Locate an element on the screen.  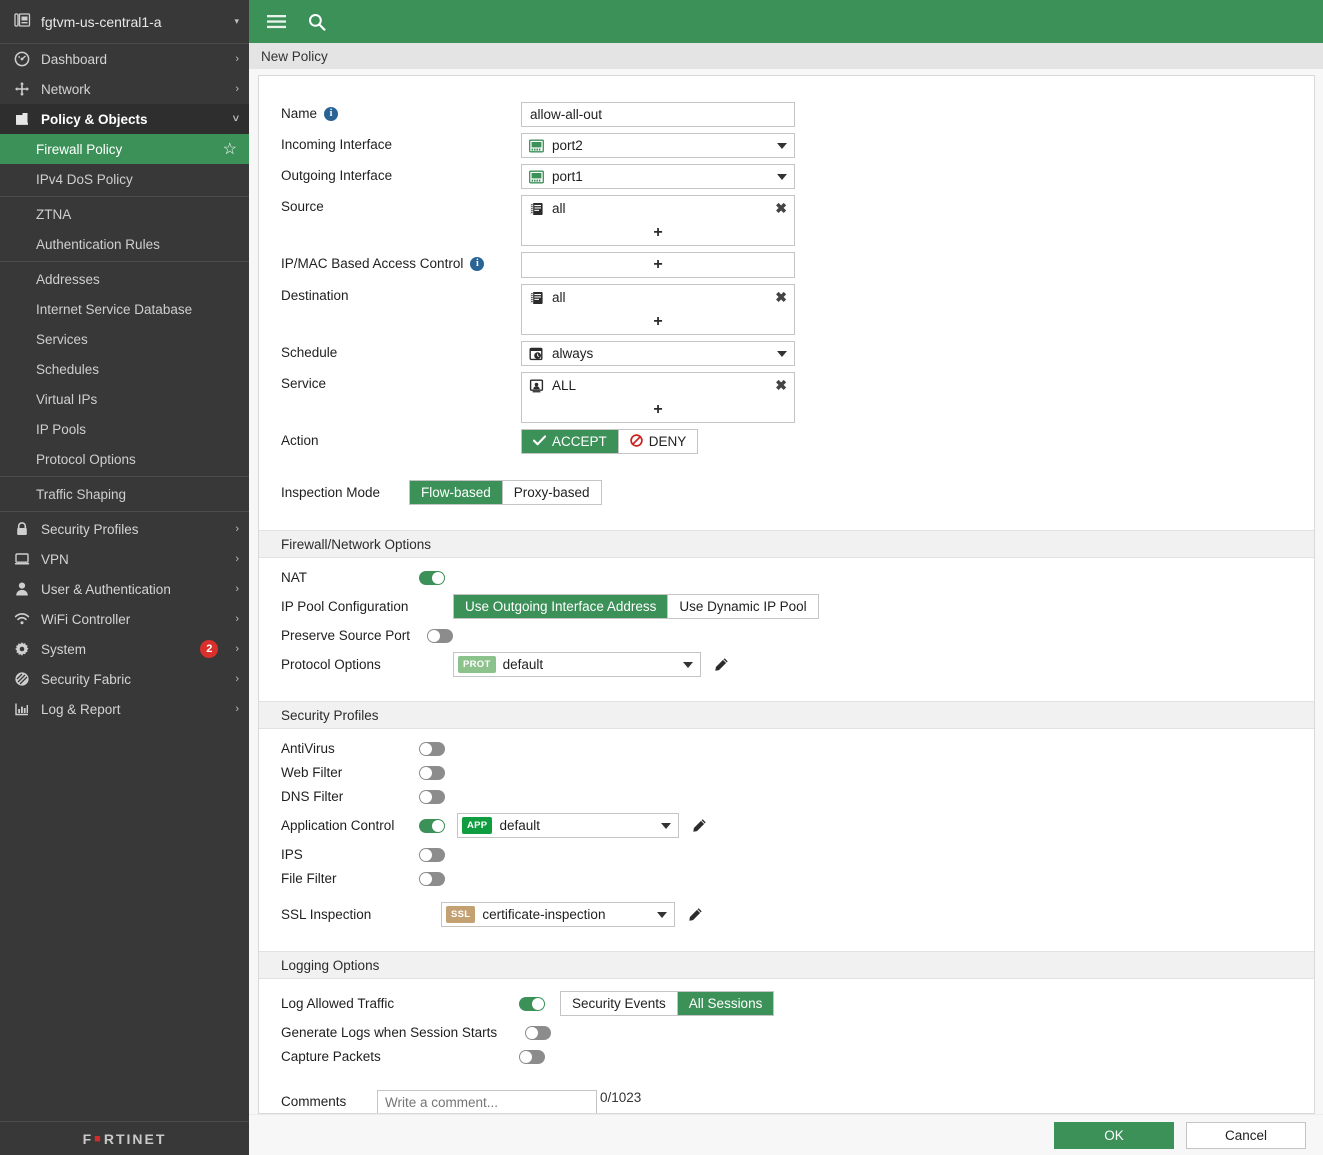
gear-icon is located at coordinates (22, 649).